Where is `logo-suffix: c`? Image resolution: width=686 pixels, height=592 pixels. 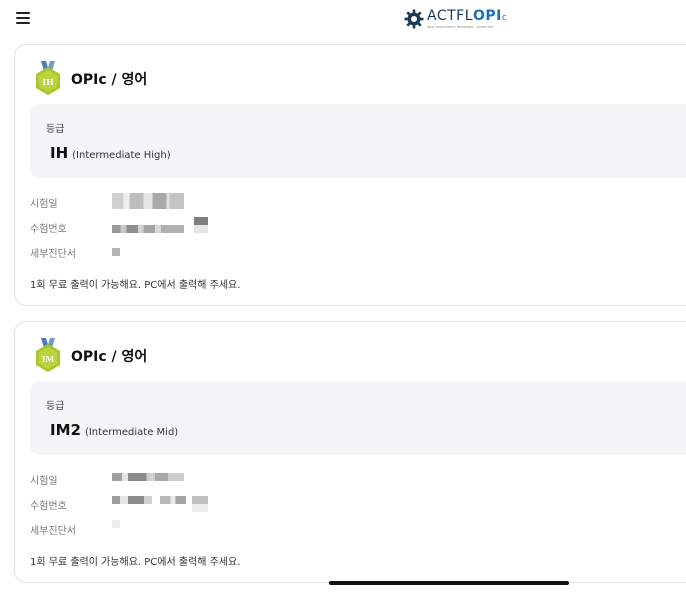 logo-suffix: c is located at coordinates (504, 18).